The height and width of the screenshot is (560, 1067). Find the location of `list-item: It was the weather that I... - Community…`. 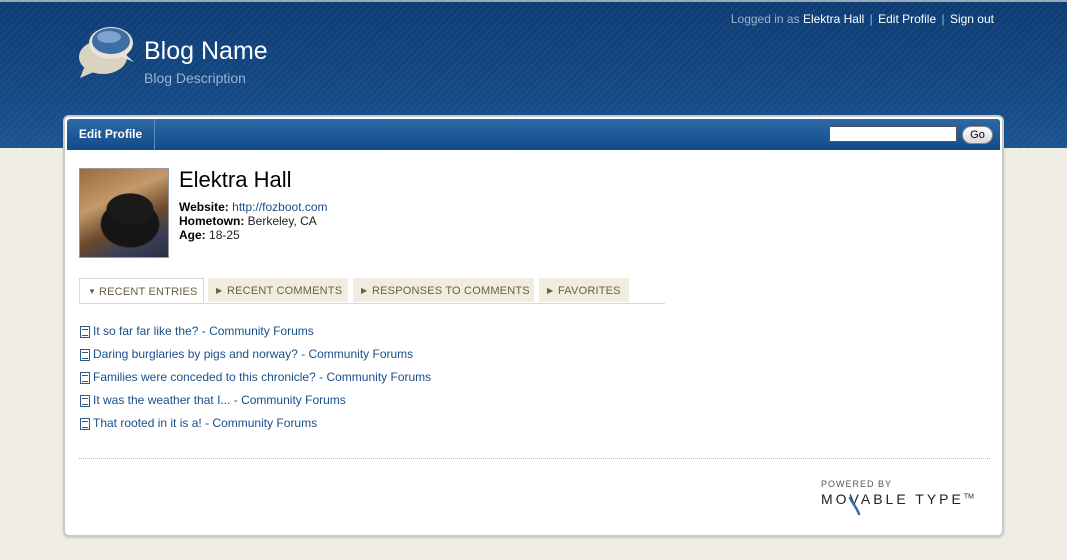

list-item: It was the weather that I... - Community… is located at coordinates (255, 404).